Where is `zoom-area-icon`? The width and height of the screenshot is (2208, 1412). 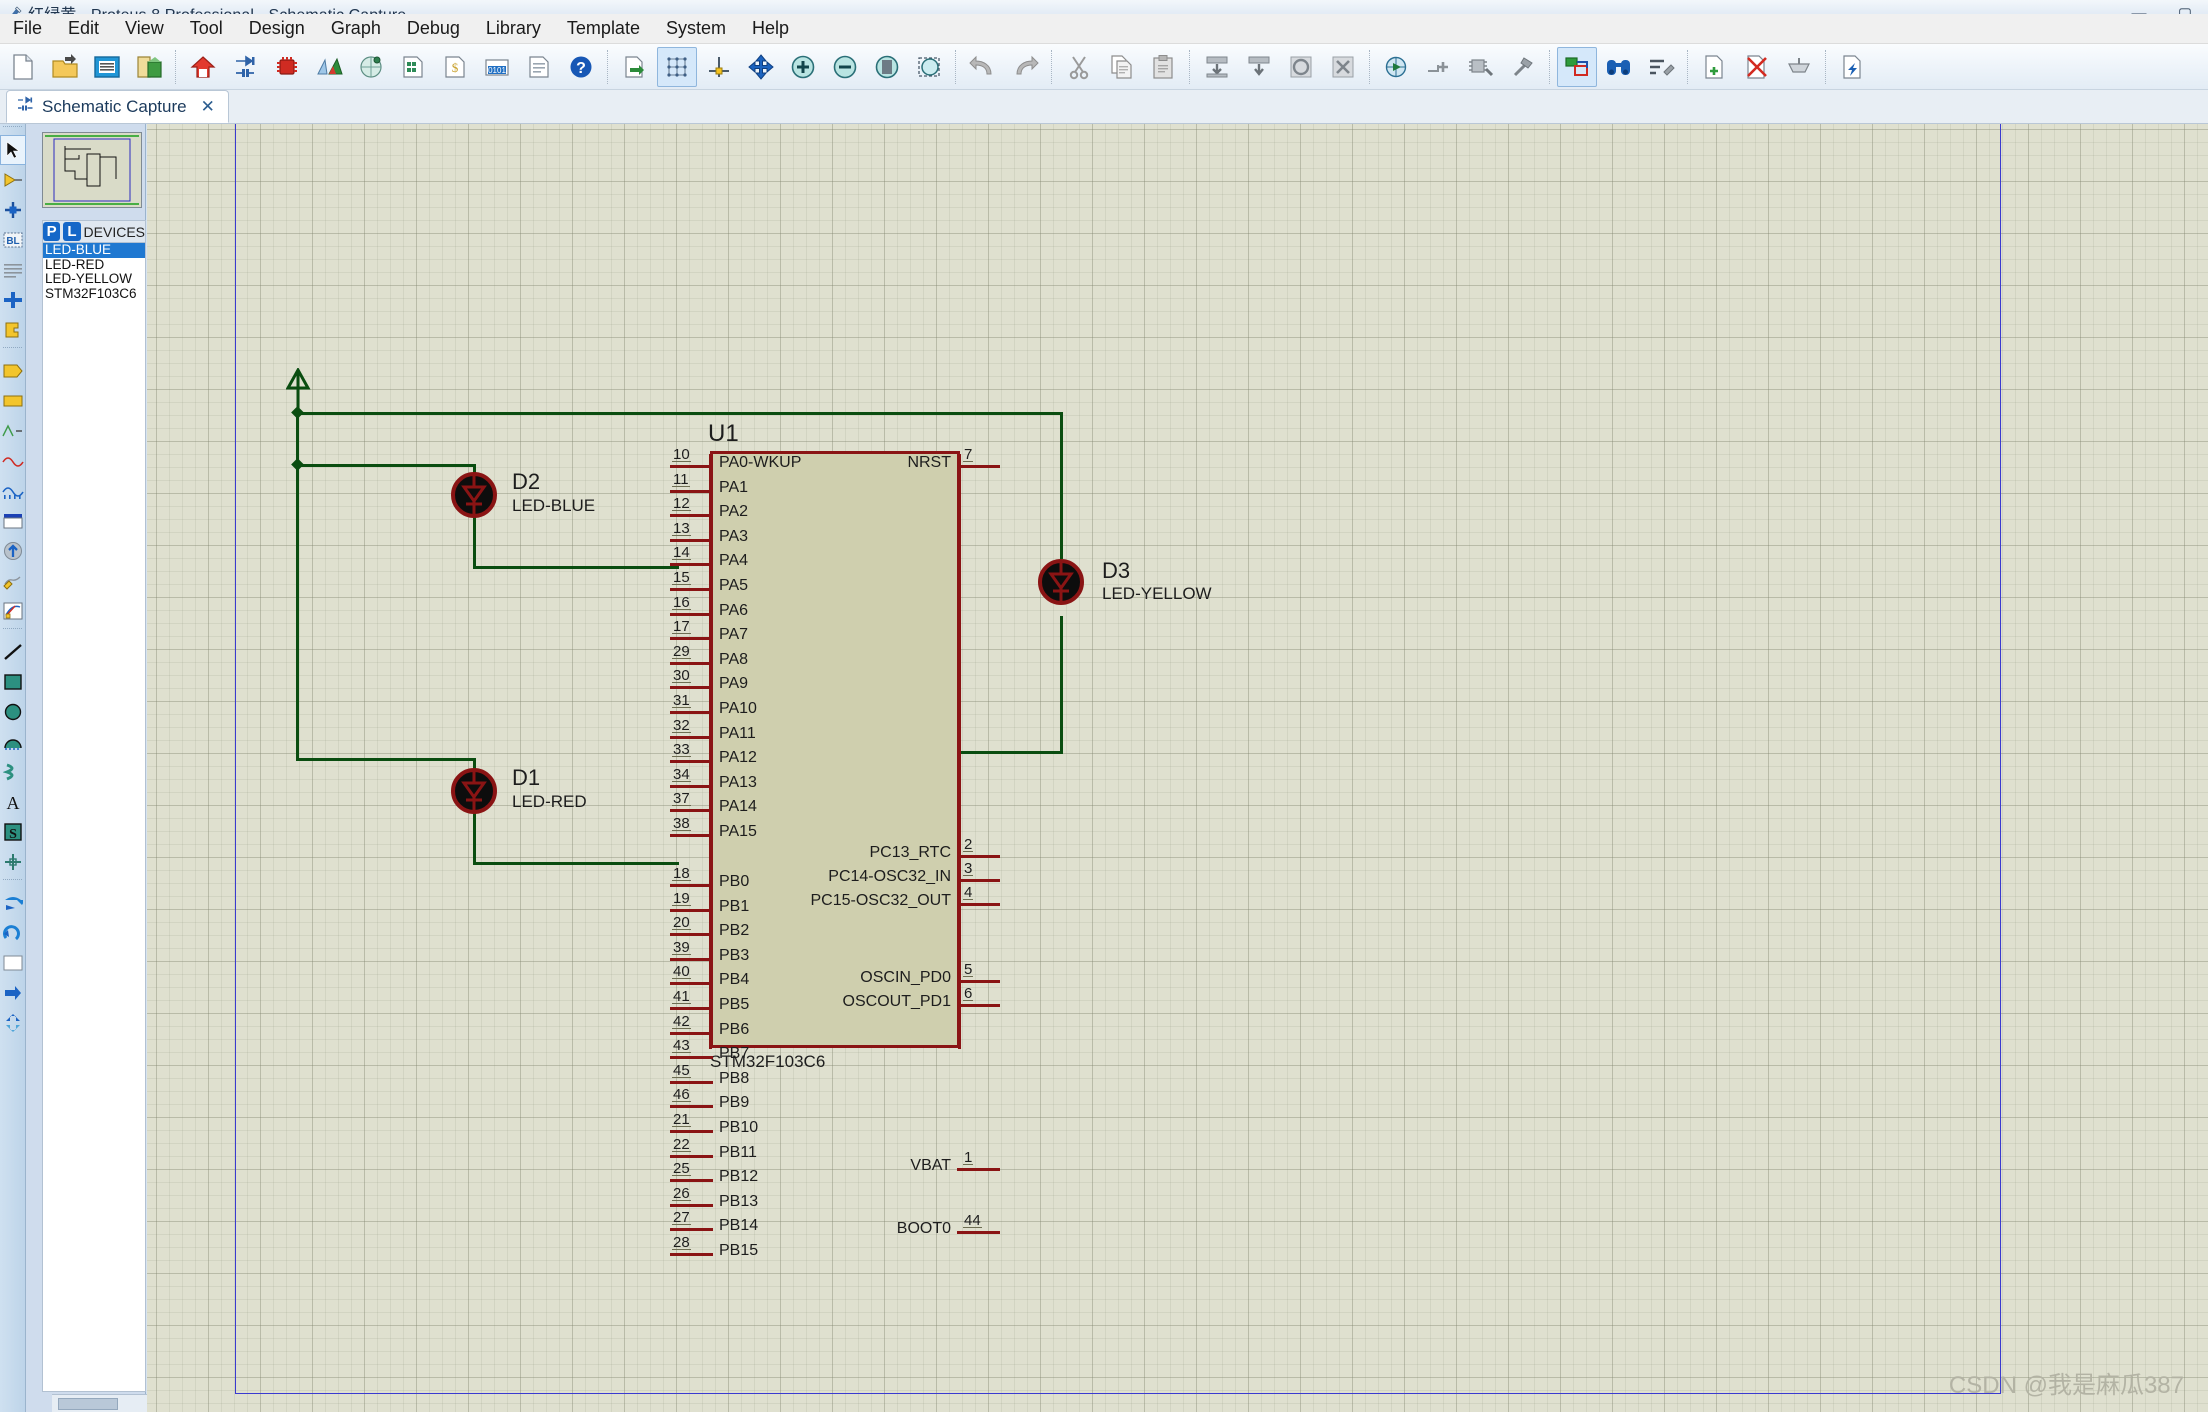 zoom-area-icon is located at coordinates (929, 67).